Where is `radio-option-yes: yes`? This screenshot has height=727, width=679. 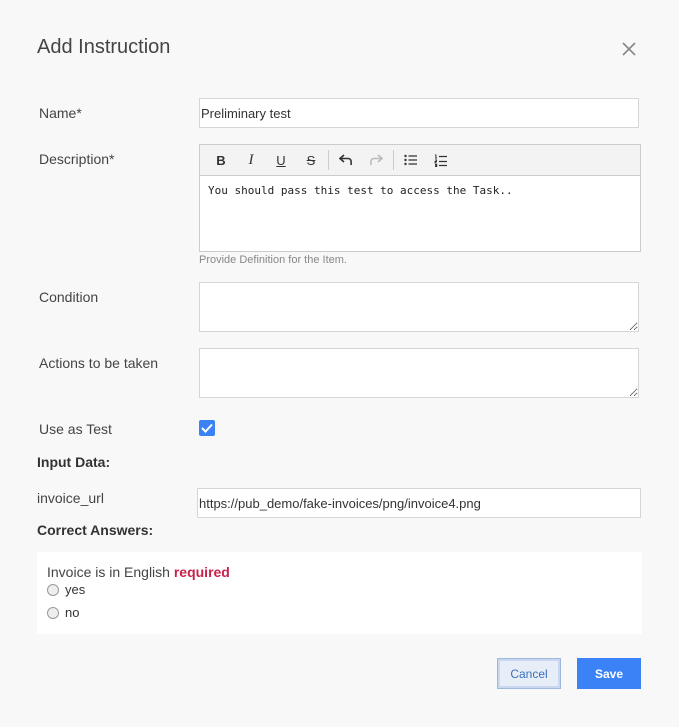 radio-option-yes: yes is located at coordinates (66, 589).